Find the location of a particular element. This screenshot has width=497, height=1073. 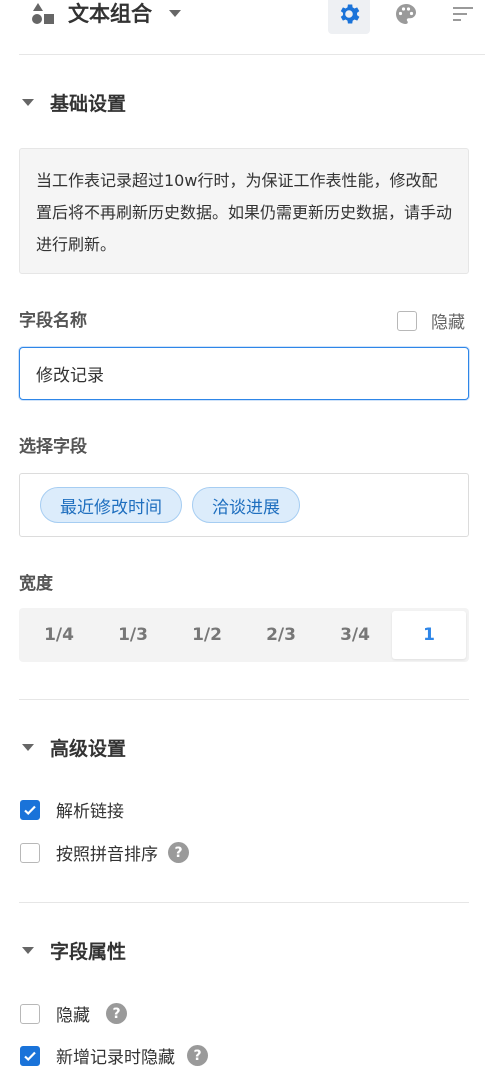

basic-settings-title: 基础设置 is located at coordinates (88, 104).